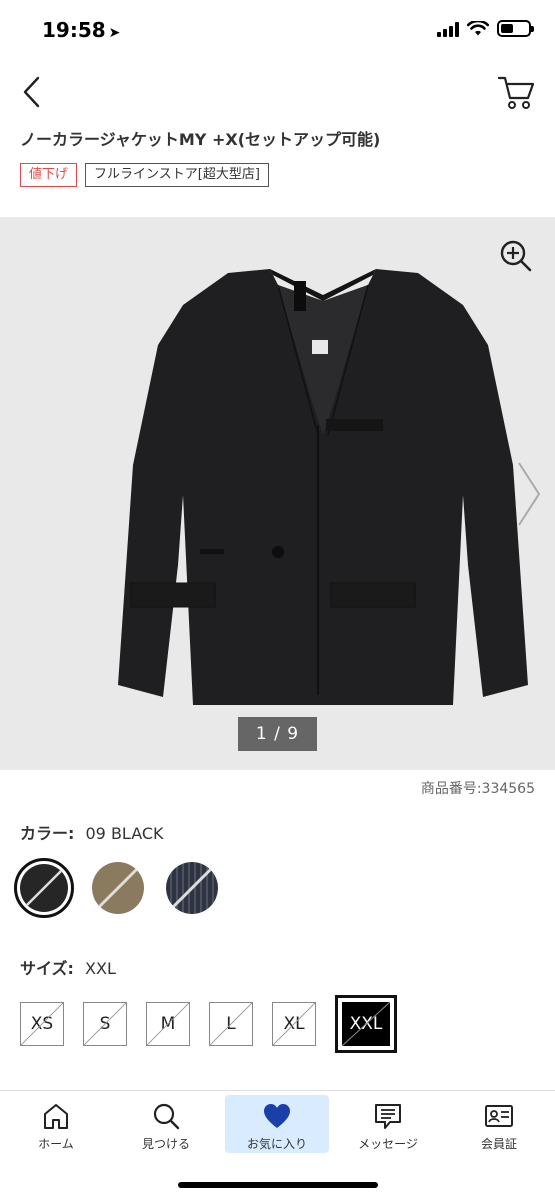 This screenshot has height=1200, width=555. I want to click on size-option-xl: XL, so click(294, 1024).